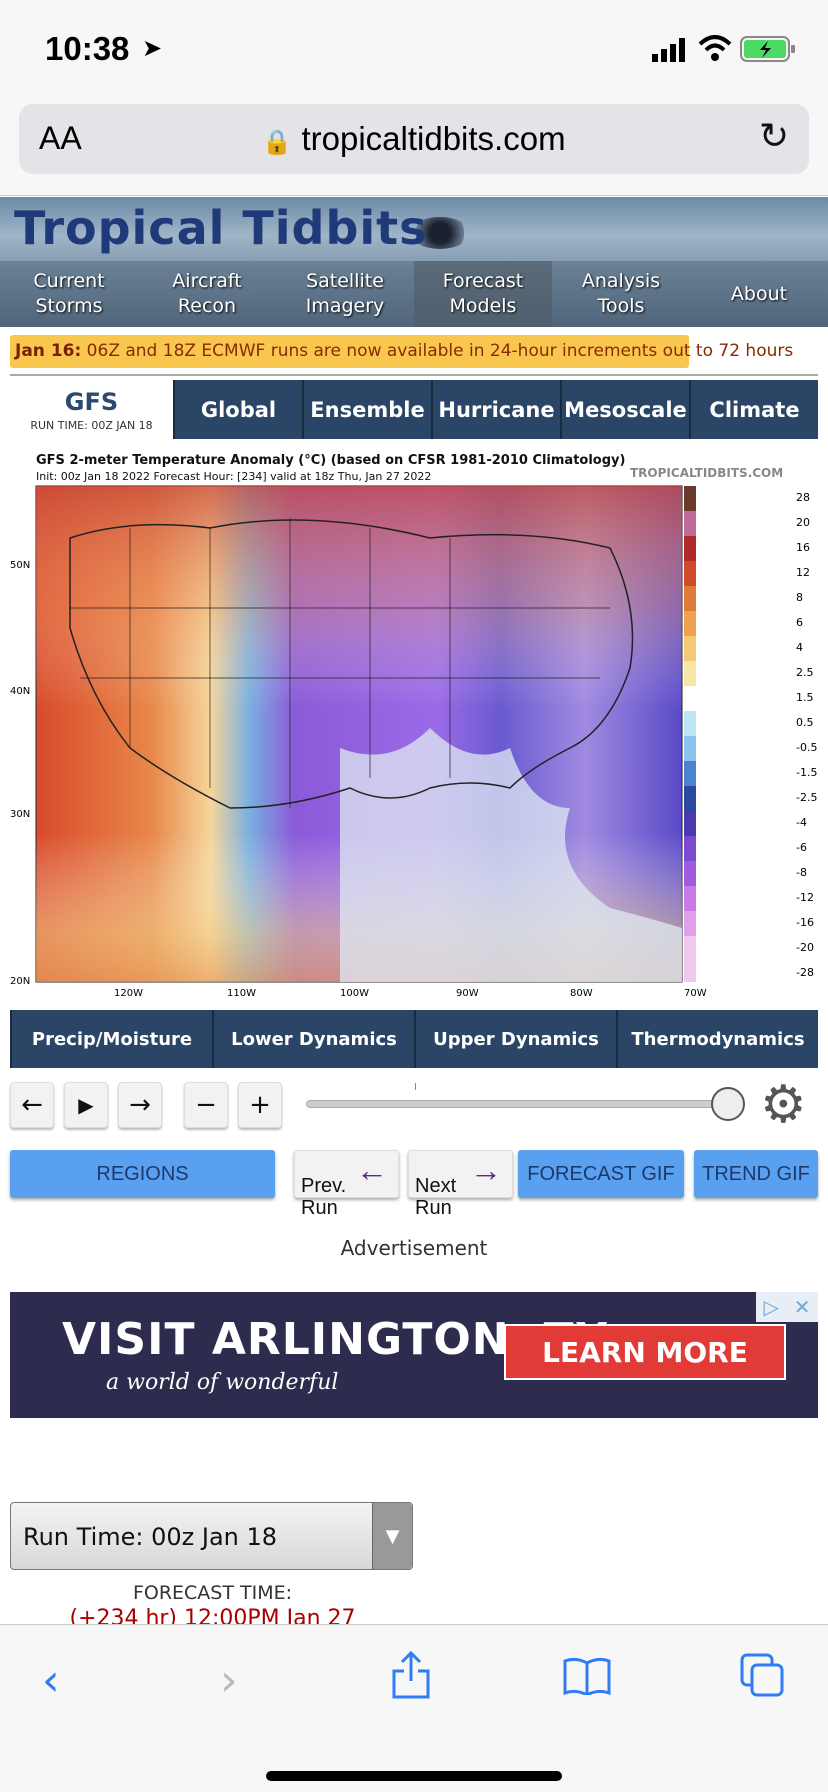 Image resolution: width=828 pixels, height=1792 pixels. I want to click on slider-thumb, so click(728, 1104).